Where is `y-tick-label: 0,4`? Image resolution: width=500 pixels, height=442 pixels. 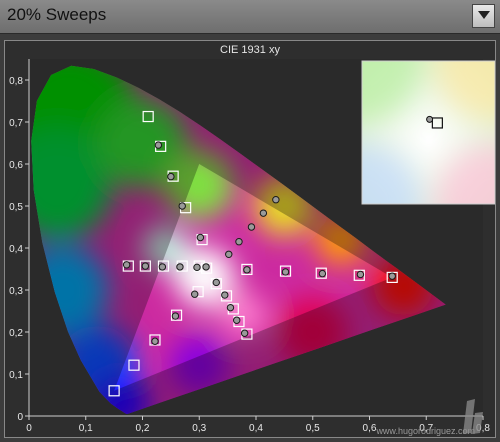 y-tick-label: 0,4 is located at coordinates (16, 249).